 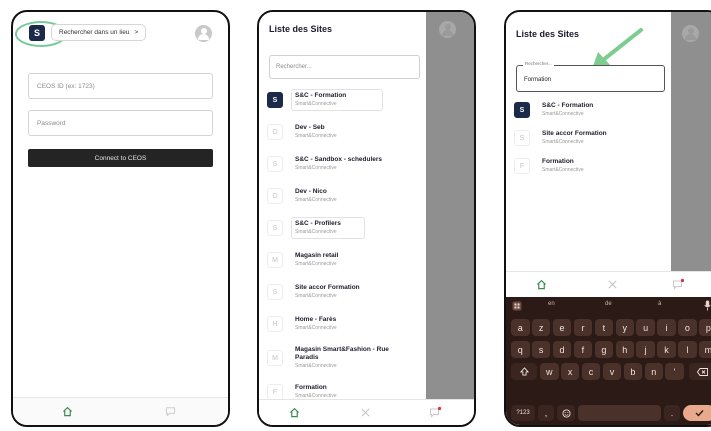 I want to click on smiley-icon, so click(x=566, y=413).